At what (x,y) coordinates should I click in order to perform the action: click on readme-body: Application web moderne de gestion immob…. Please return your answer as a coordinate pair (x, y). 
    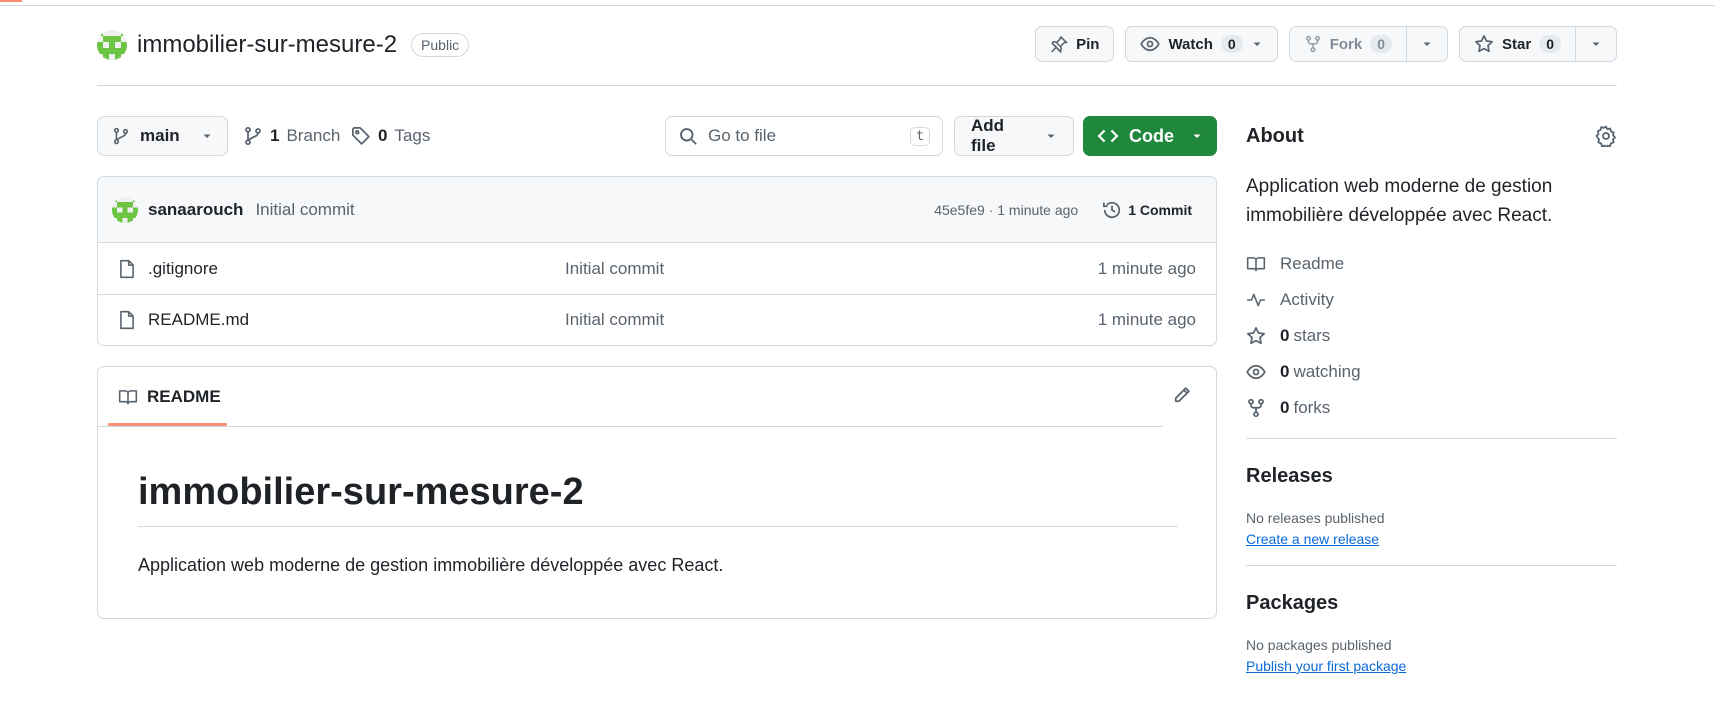
    Looking at the image, I should click on (431, 565).